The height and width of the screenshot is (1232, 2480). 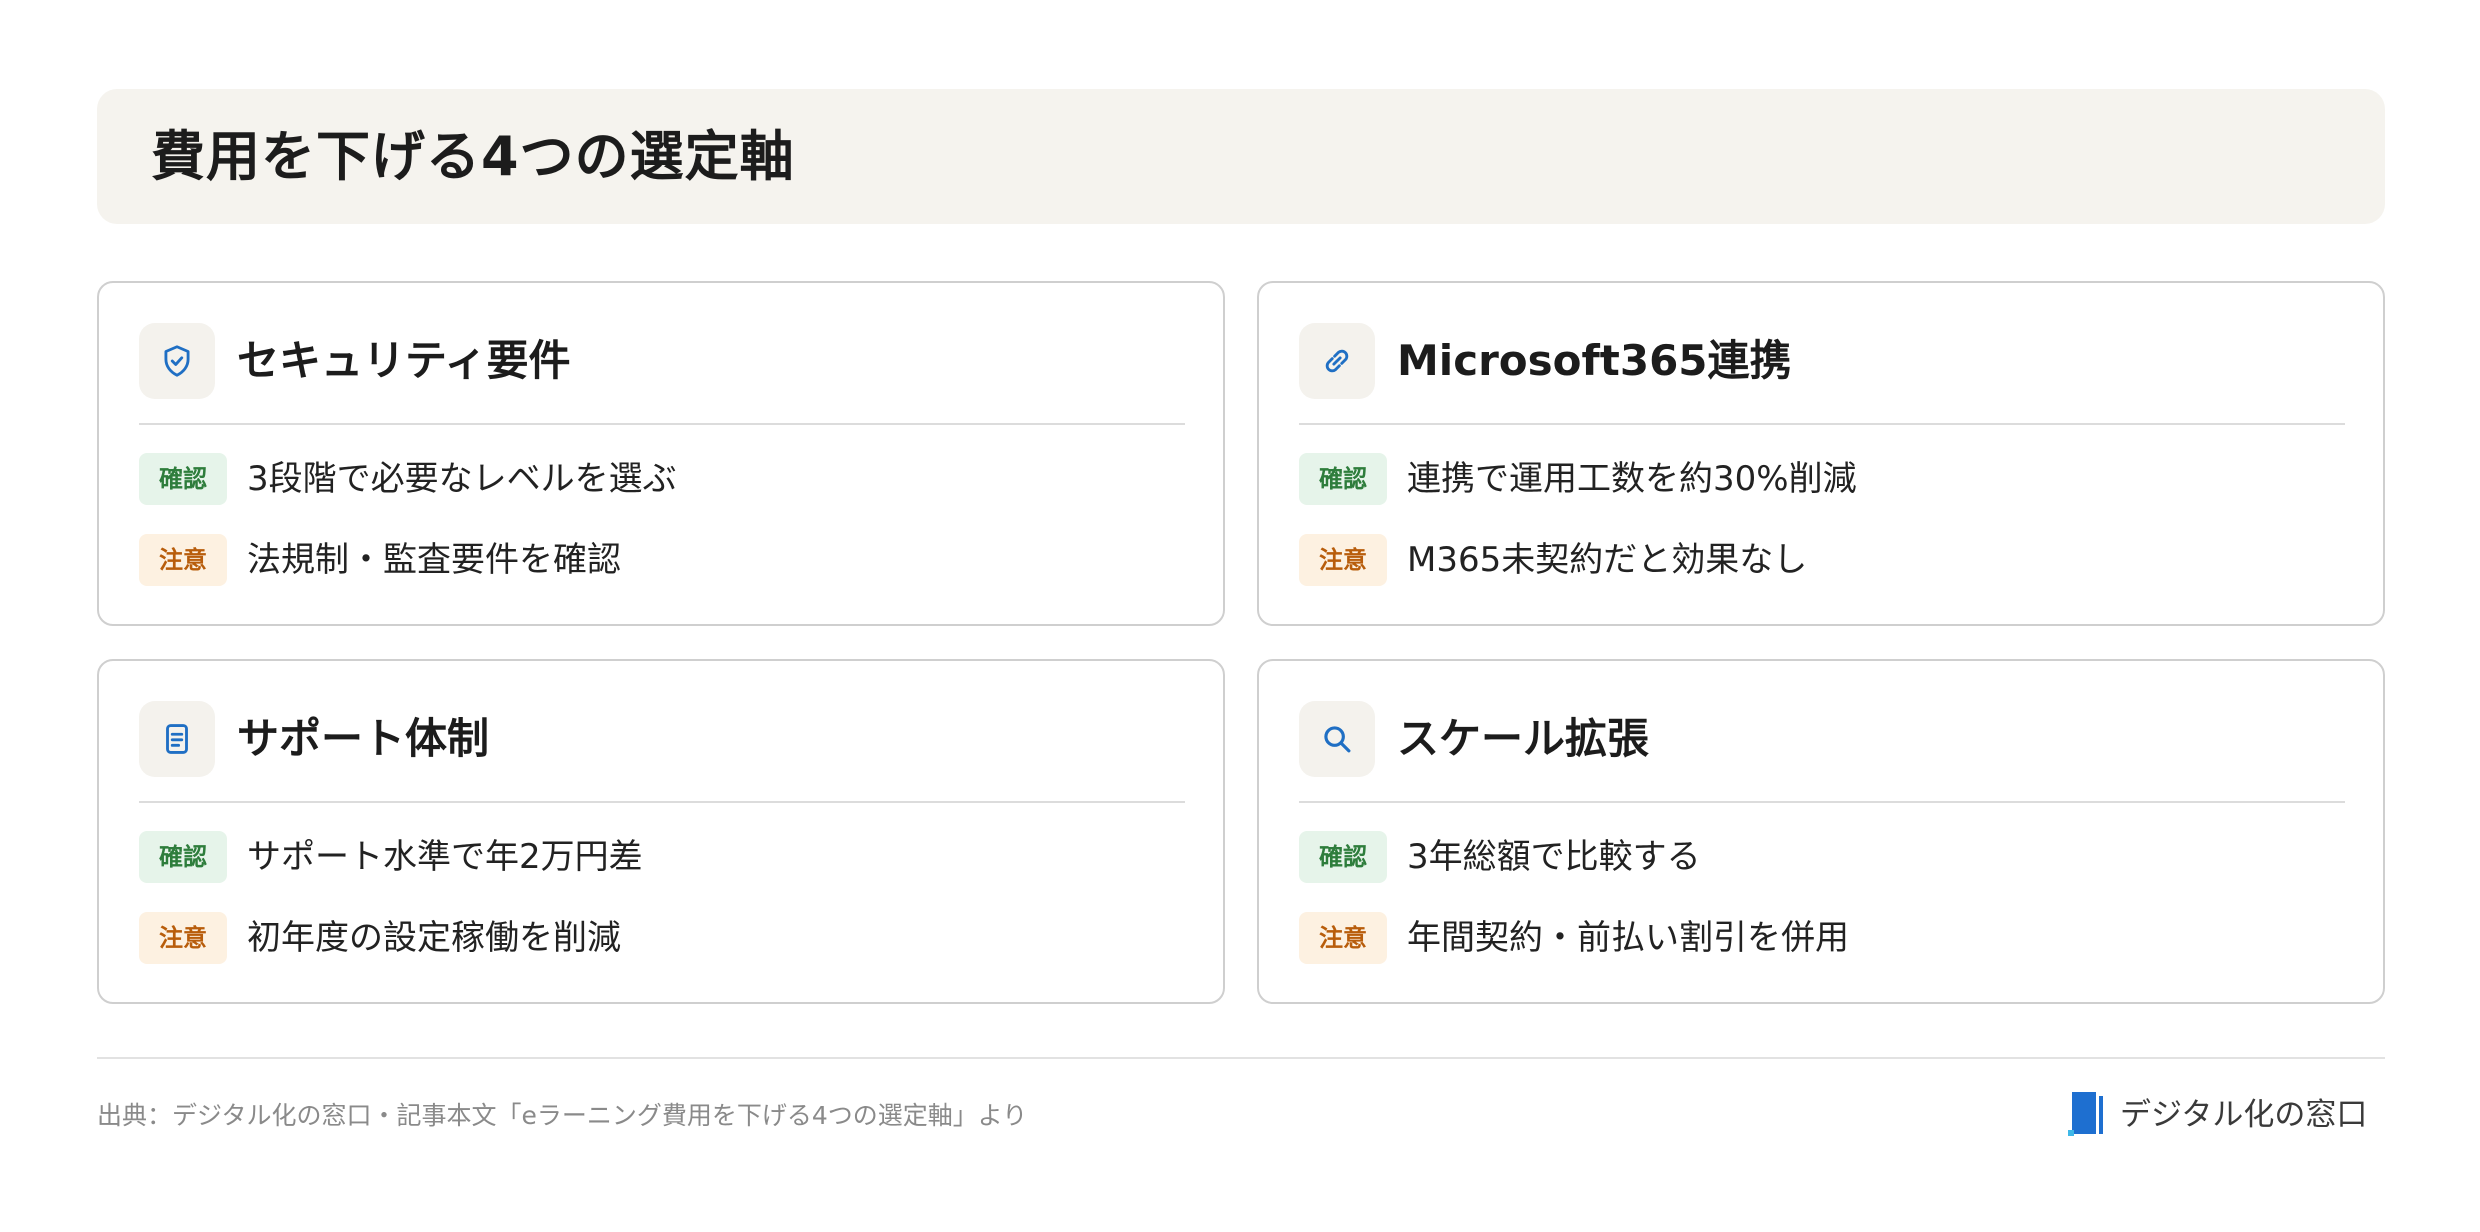 I want to click on caution-row: 注意 初年度の設定稼働を削減, so click(x=662, y=938).